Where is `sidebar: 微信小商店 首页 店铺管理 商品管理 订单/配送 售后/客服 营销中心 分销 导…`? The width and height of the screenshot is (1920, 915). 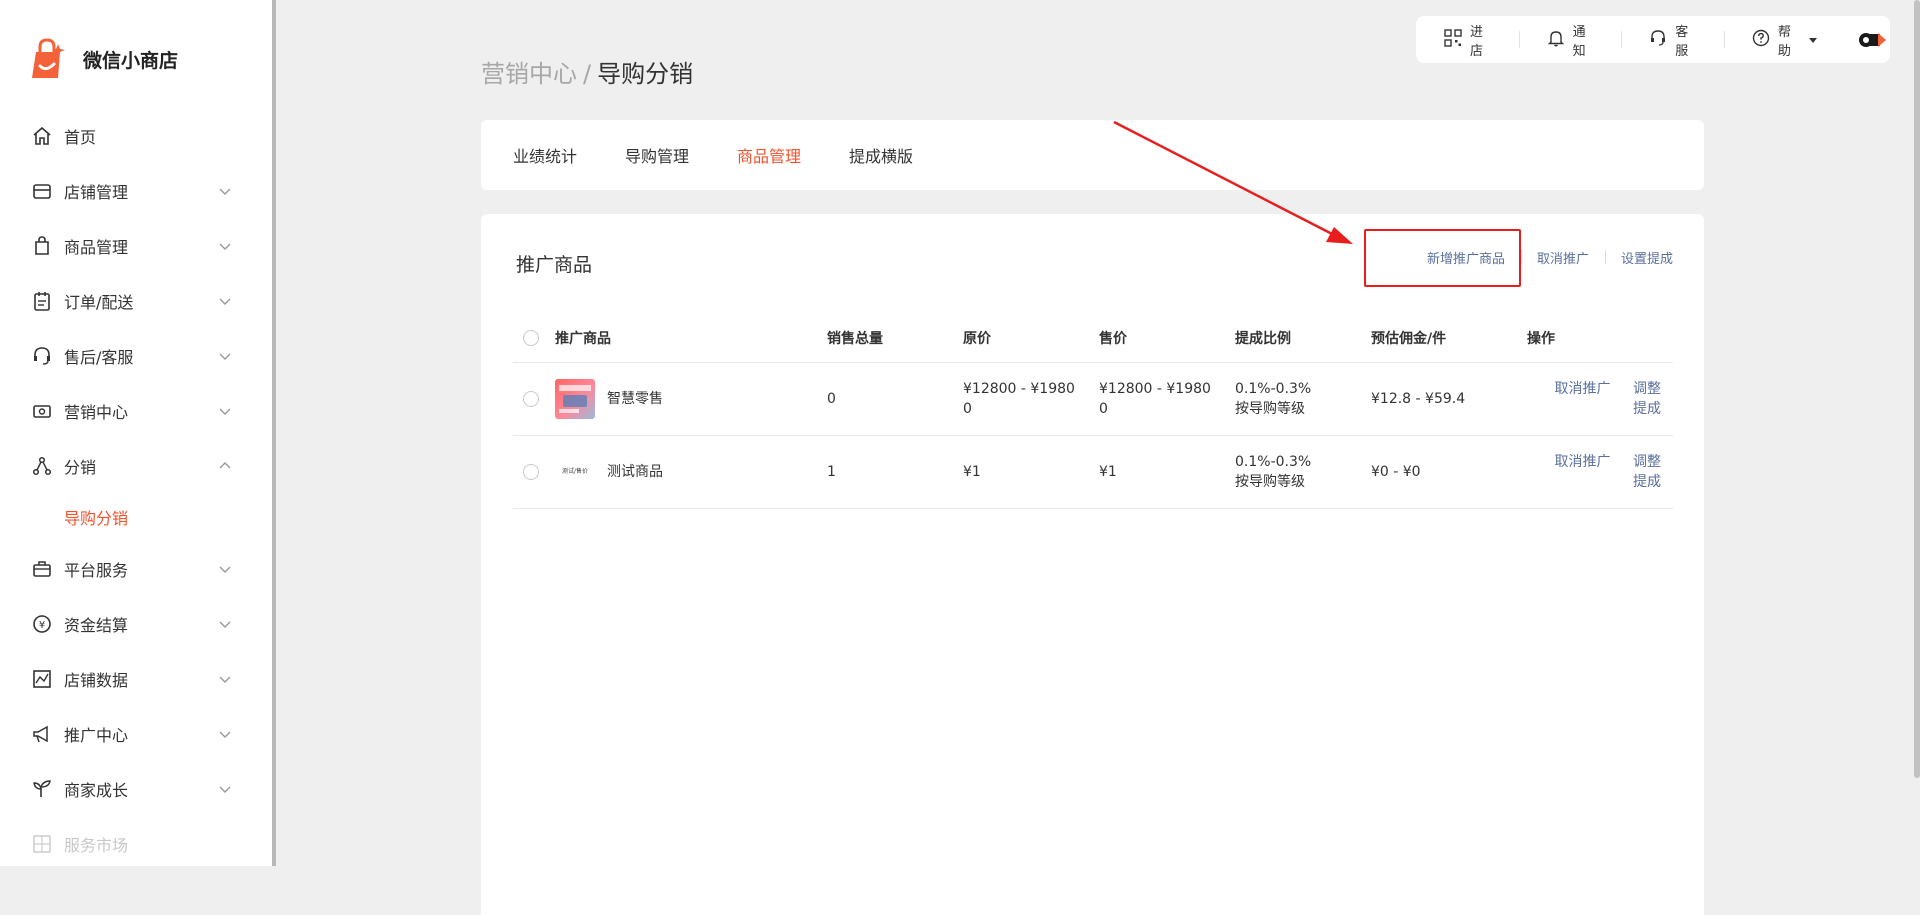 sidebar: 微信小商店 首页 店铺管理 商品管理 订单/配送 售后/客服 营销中心 分销 导… is located at coordinates (136, 433).